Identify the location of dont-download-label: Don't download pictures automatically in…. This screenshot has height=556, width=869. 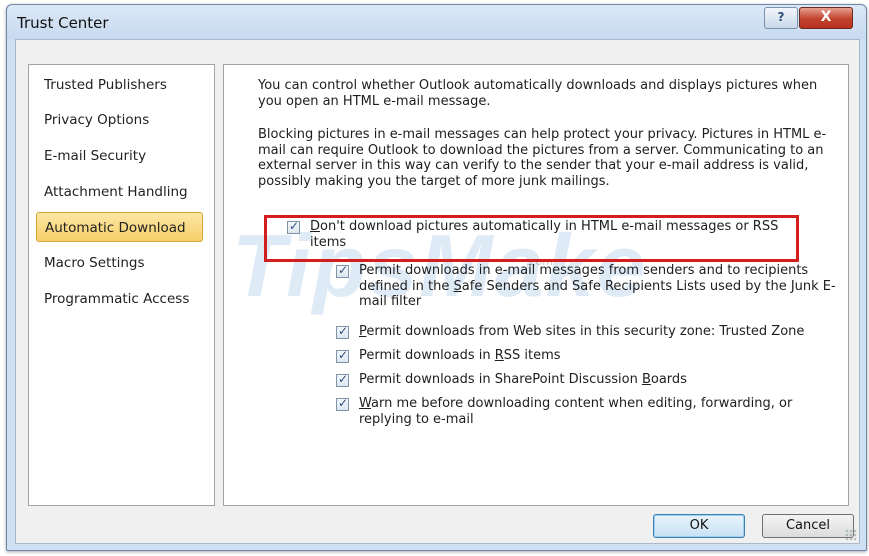
(550, 234).